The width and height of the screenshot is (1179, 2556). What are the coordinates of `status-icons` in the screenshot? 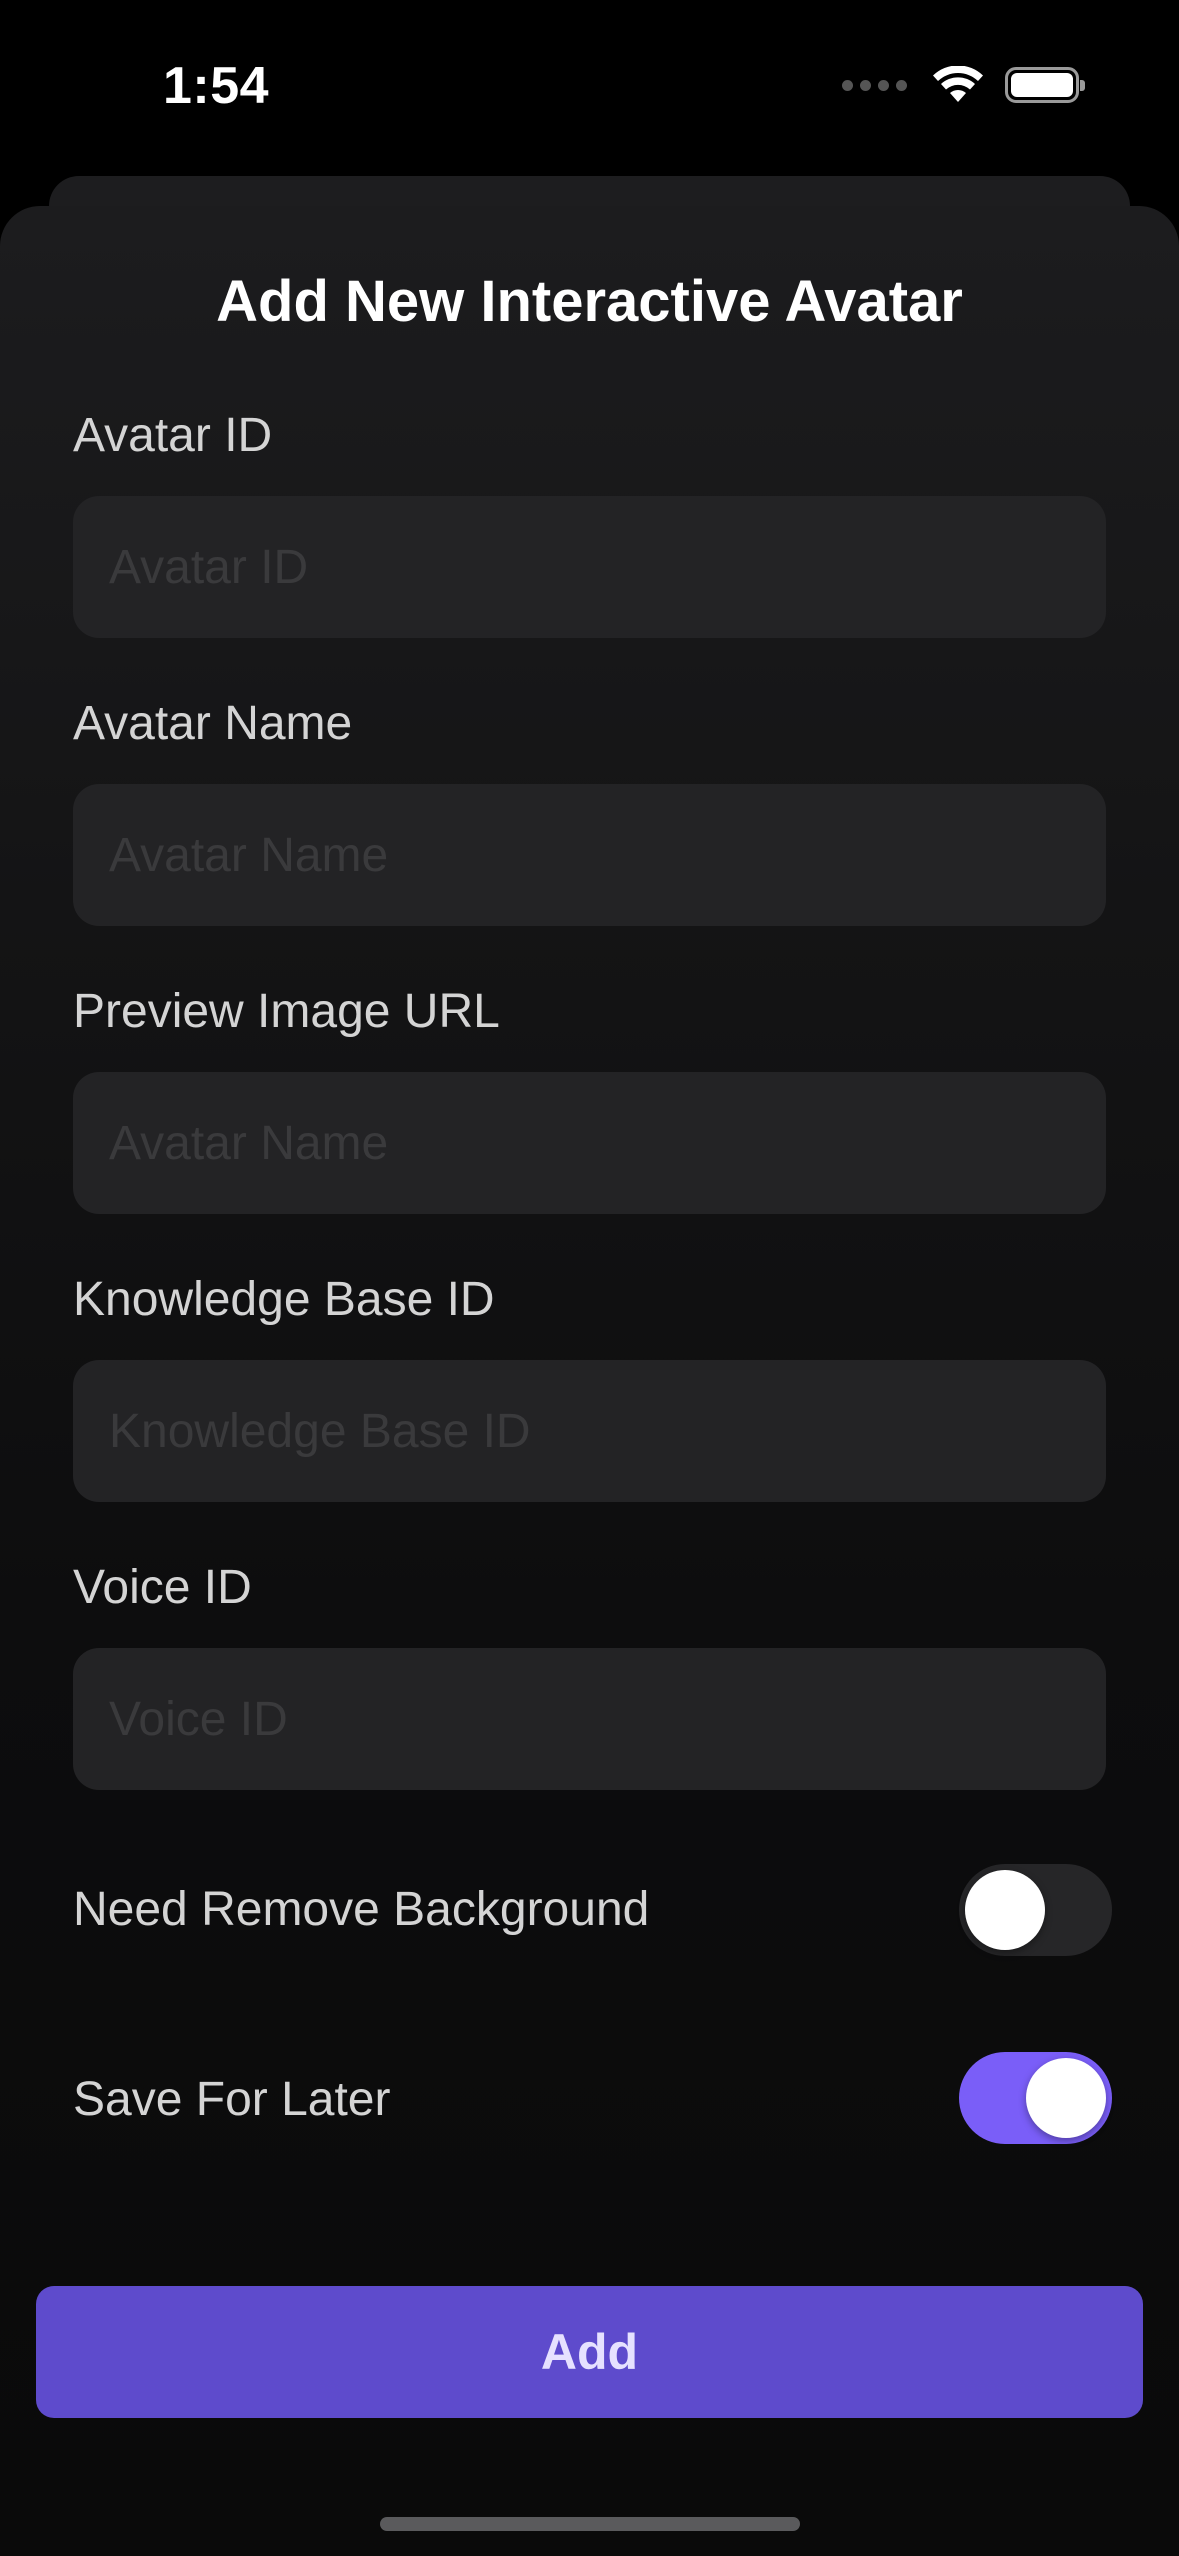 It's located at (963, 85).